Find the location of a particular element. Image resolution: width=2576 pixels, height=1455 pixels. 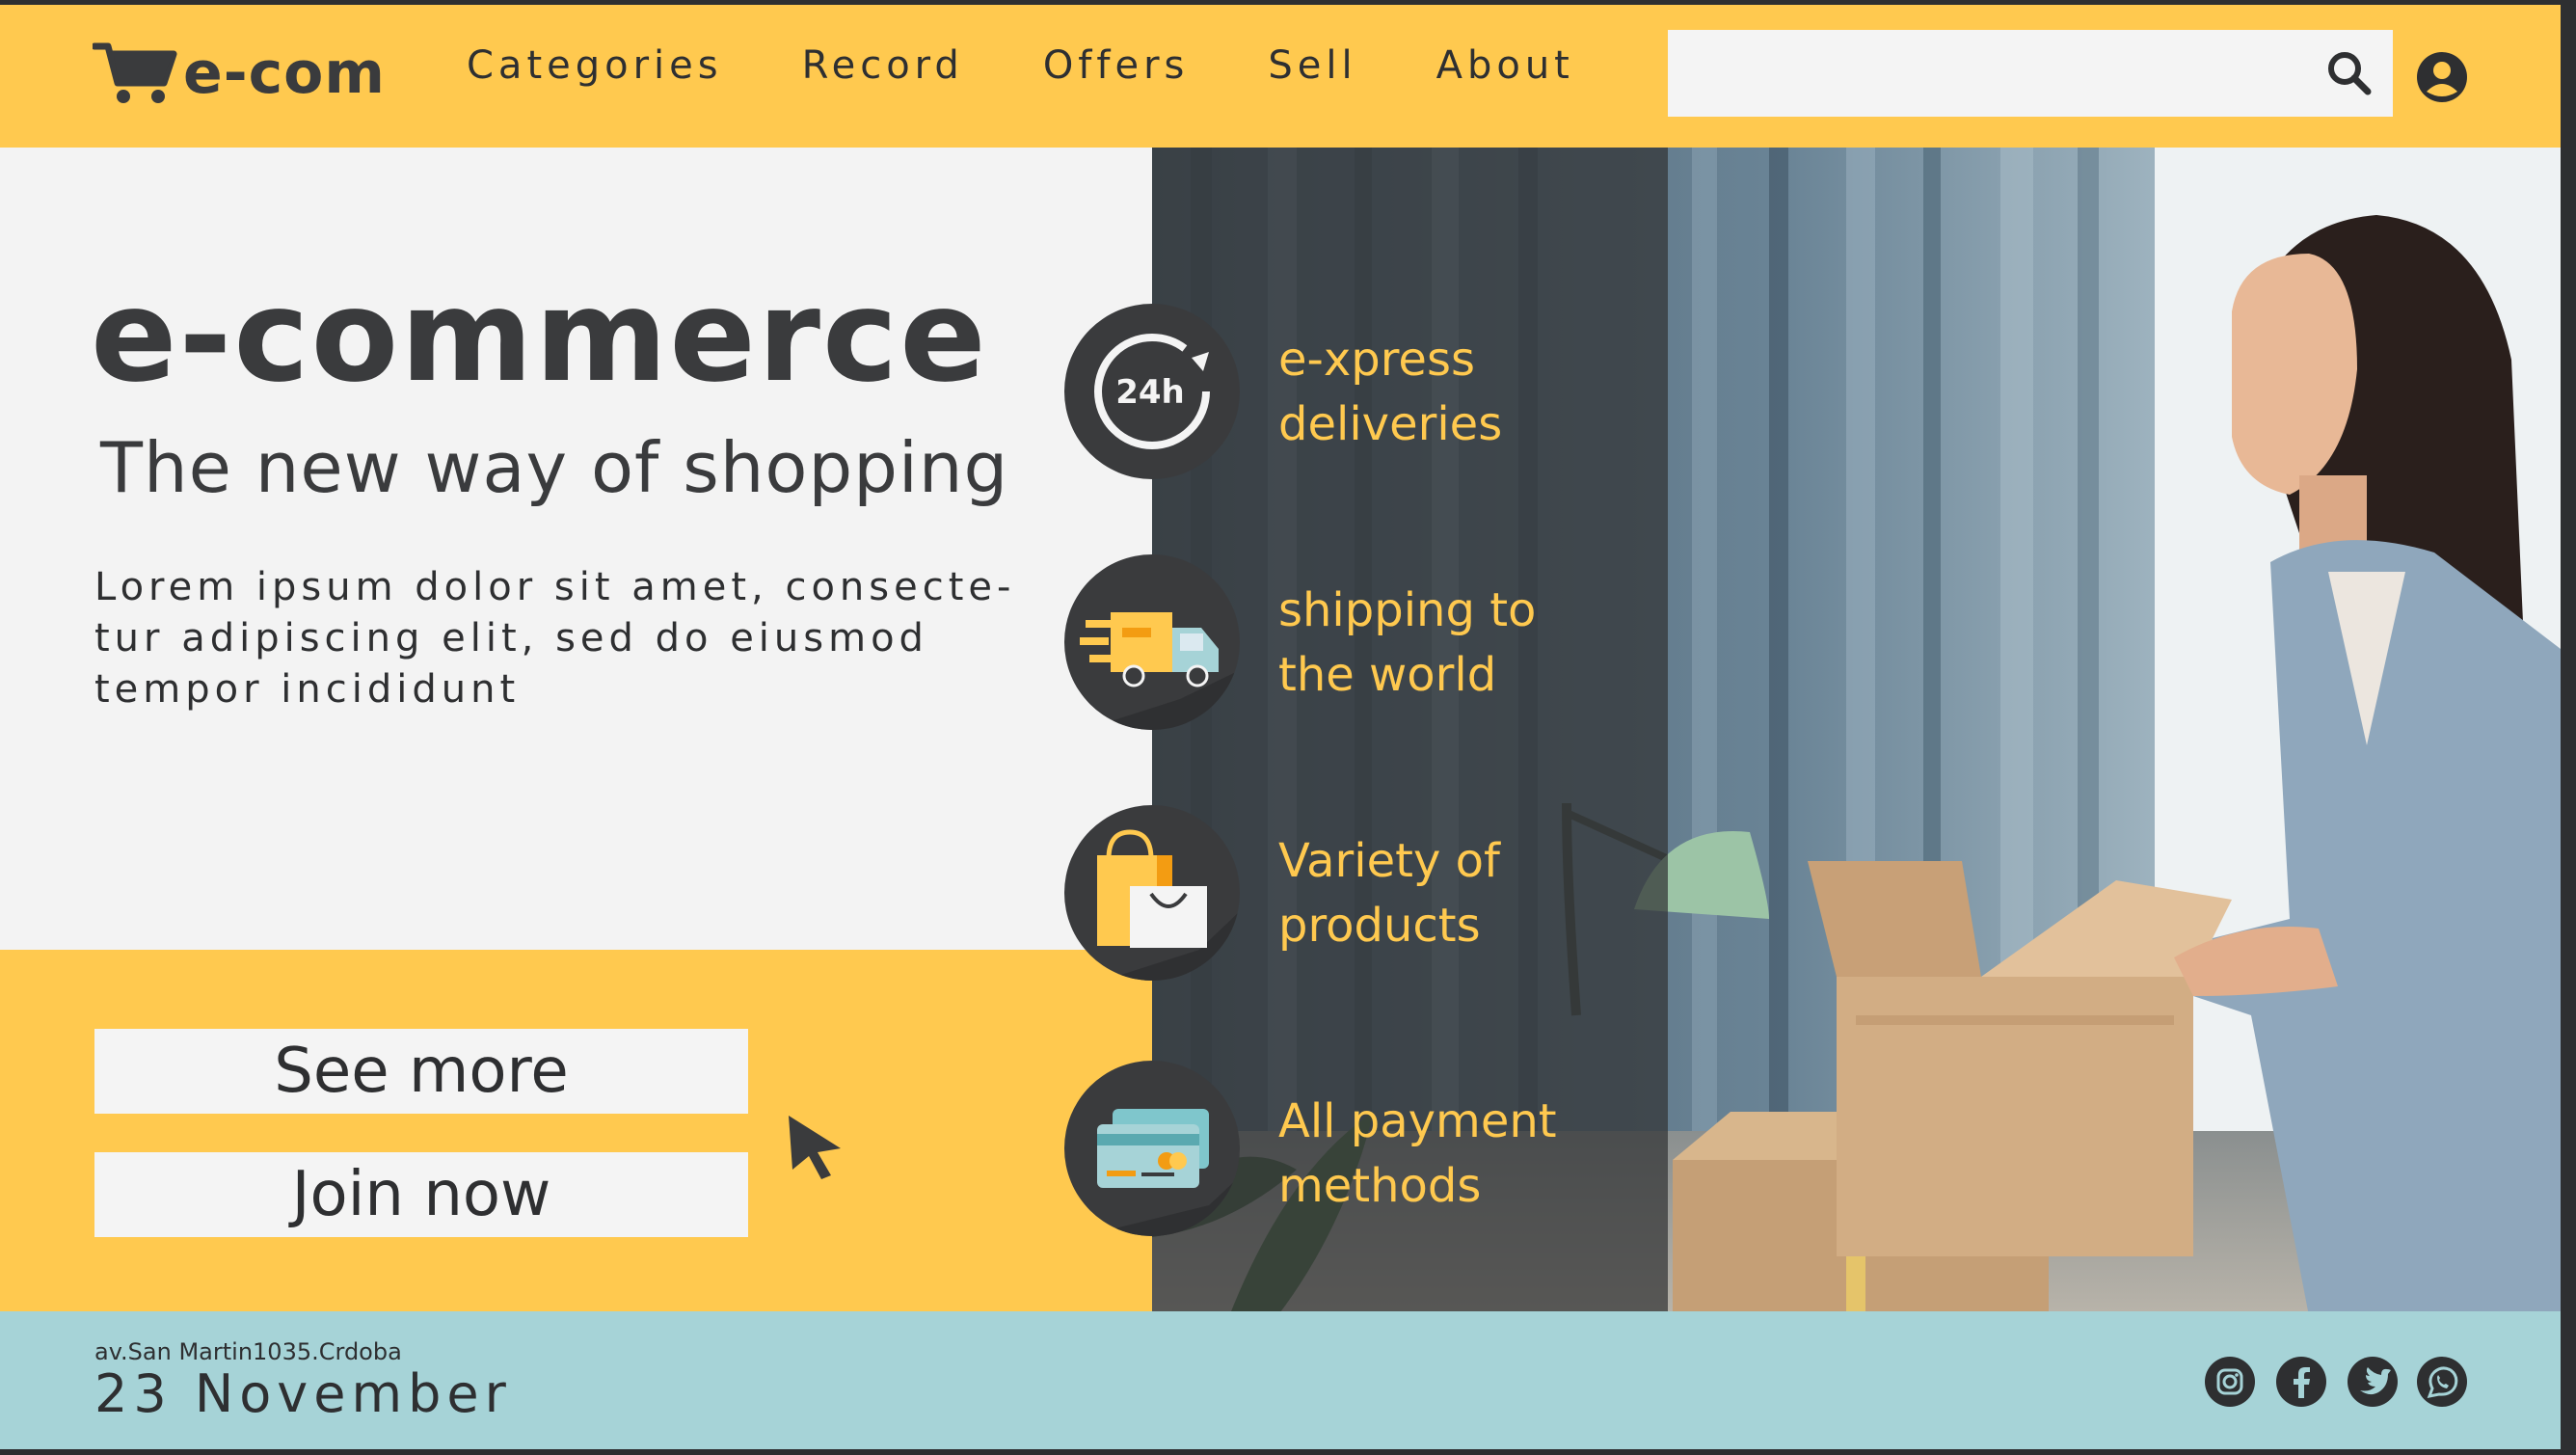

feature-label-line: products is located at coordinates (1379, 926).